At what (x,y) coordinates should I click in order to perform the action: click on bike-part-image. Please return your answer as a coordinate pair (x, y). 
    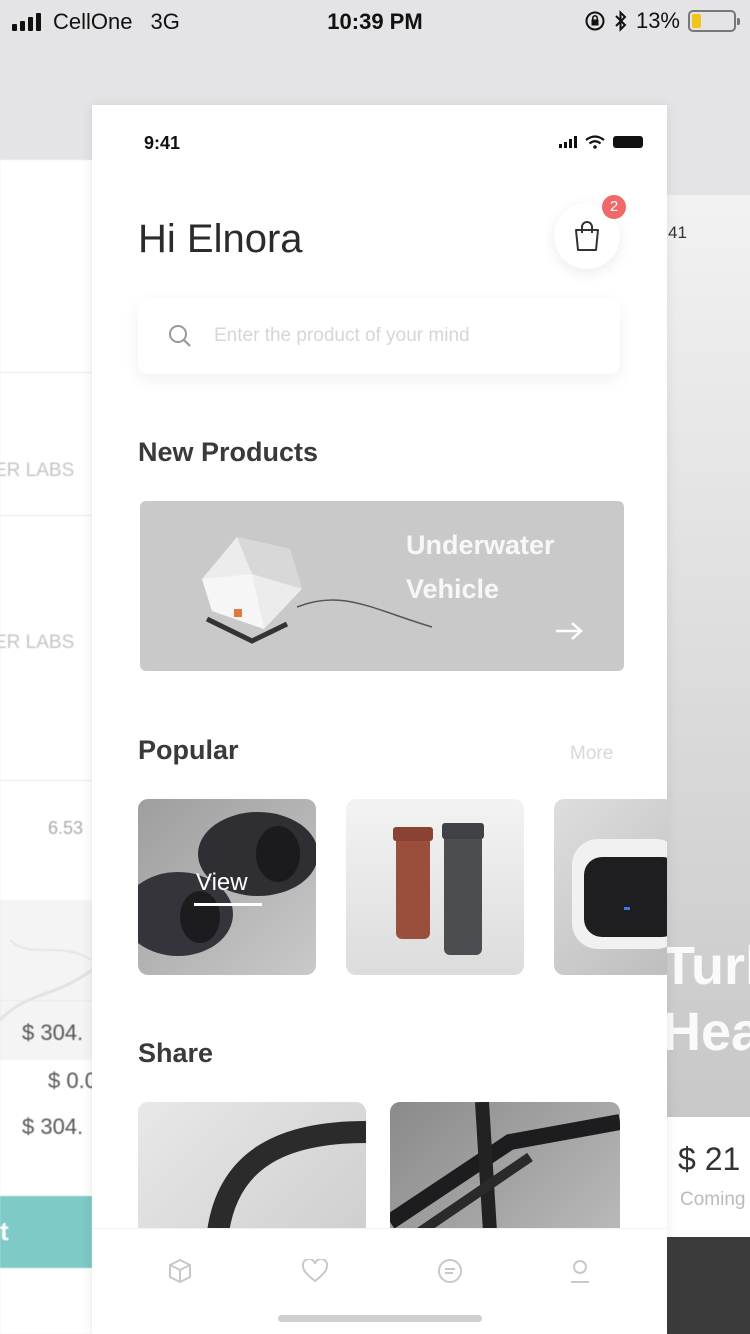
    Looking at the image, I should click on (286, 1176).